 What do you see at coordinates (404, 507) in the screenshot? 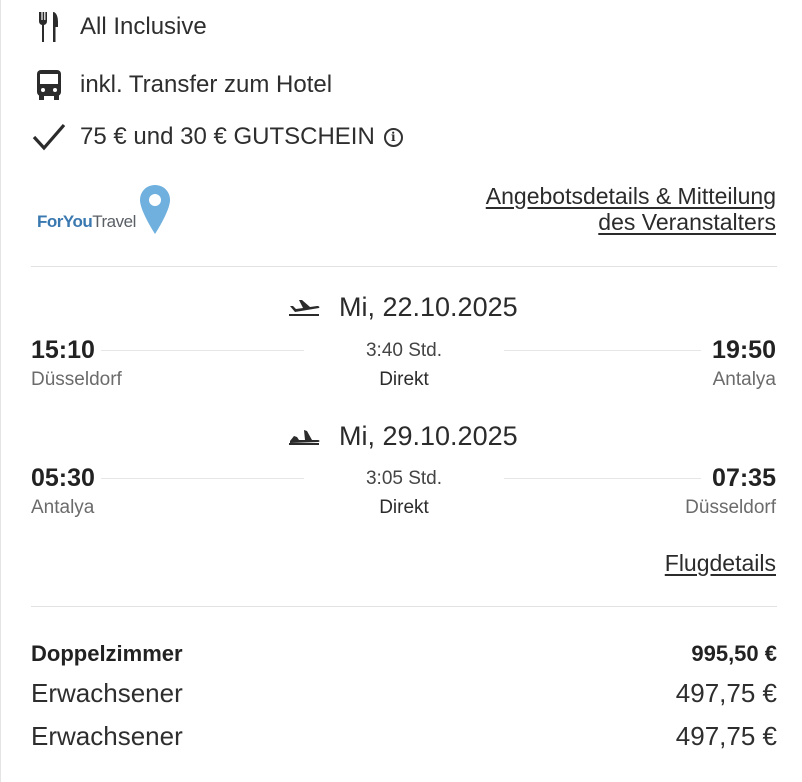
I see `inbound-type: Direkt` at bounding box center [404, 507].